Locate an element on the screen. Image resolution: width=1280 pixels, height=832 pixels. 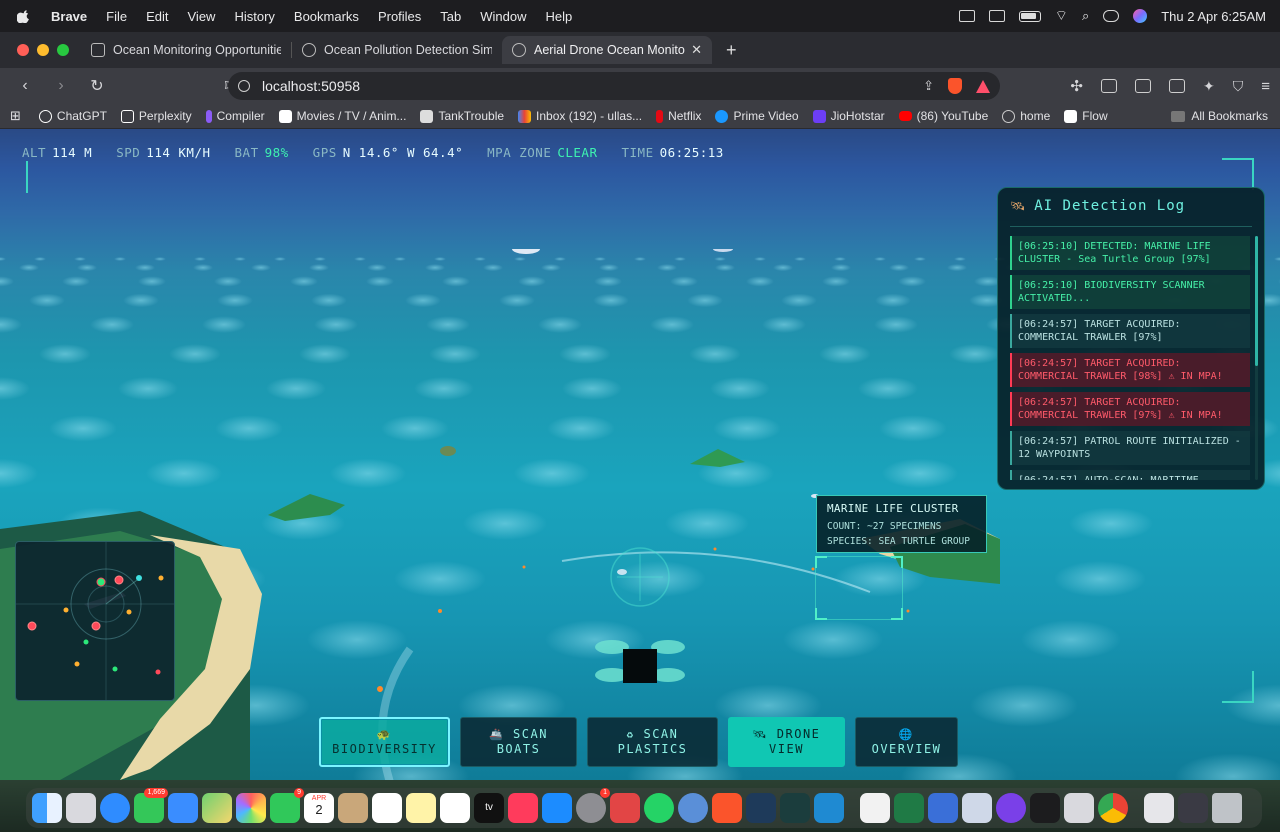
brave-icon is located at coordinates (727, 808).